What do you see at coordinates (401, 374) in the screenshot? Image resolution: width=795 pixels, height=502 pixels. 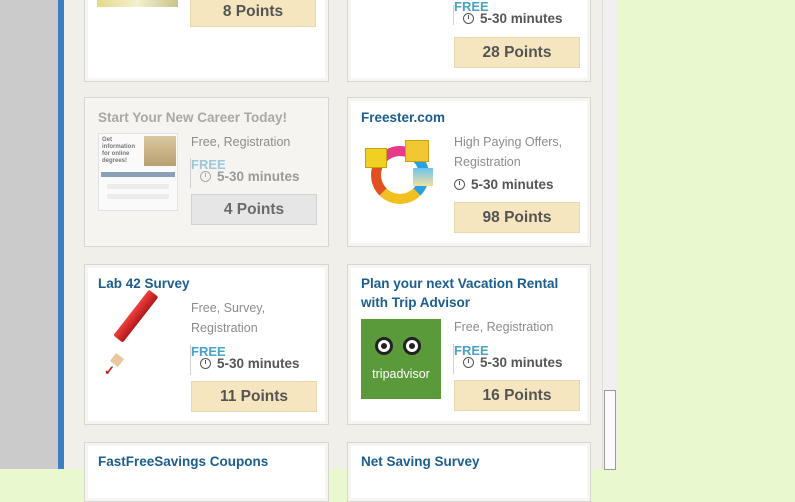 I see `tripadvisor-wordmark: tripadvisor` at bounding box center [401, 374].